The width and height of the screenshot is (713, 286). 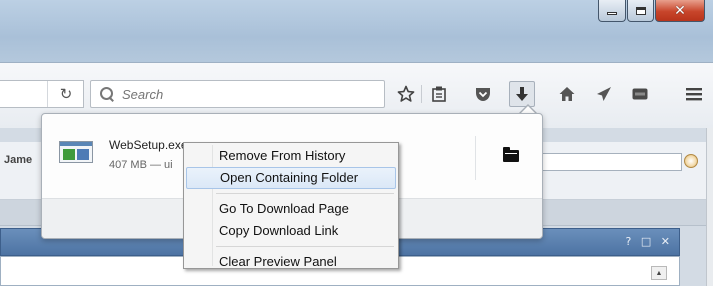 I want to click on folder-icon, so click(x=511, y=154).